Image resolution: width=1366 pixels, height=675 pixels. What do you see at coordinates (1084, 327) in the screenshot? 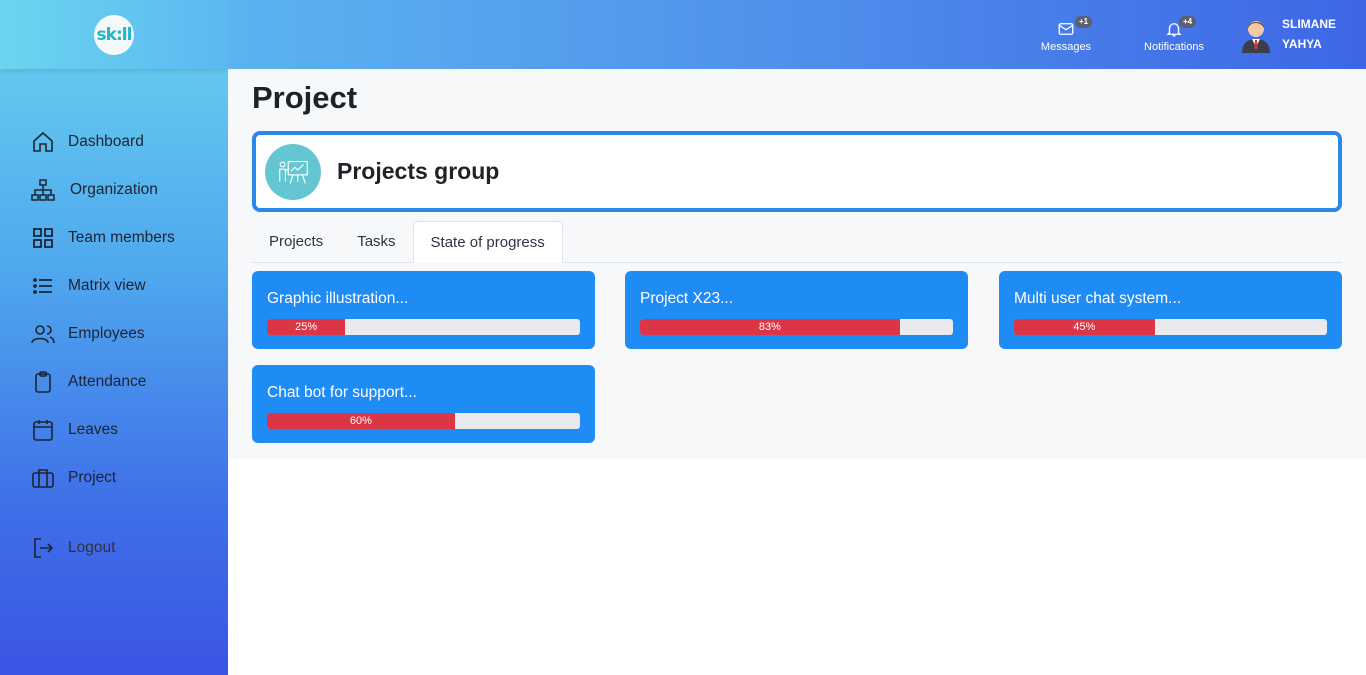
I see `progress-bar-fill: 45%` at bounding box center [1084, 327].